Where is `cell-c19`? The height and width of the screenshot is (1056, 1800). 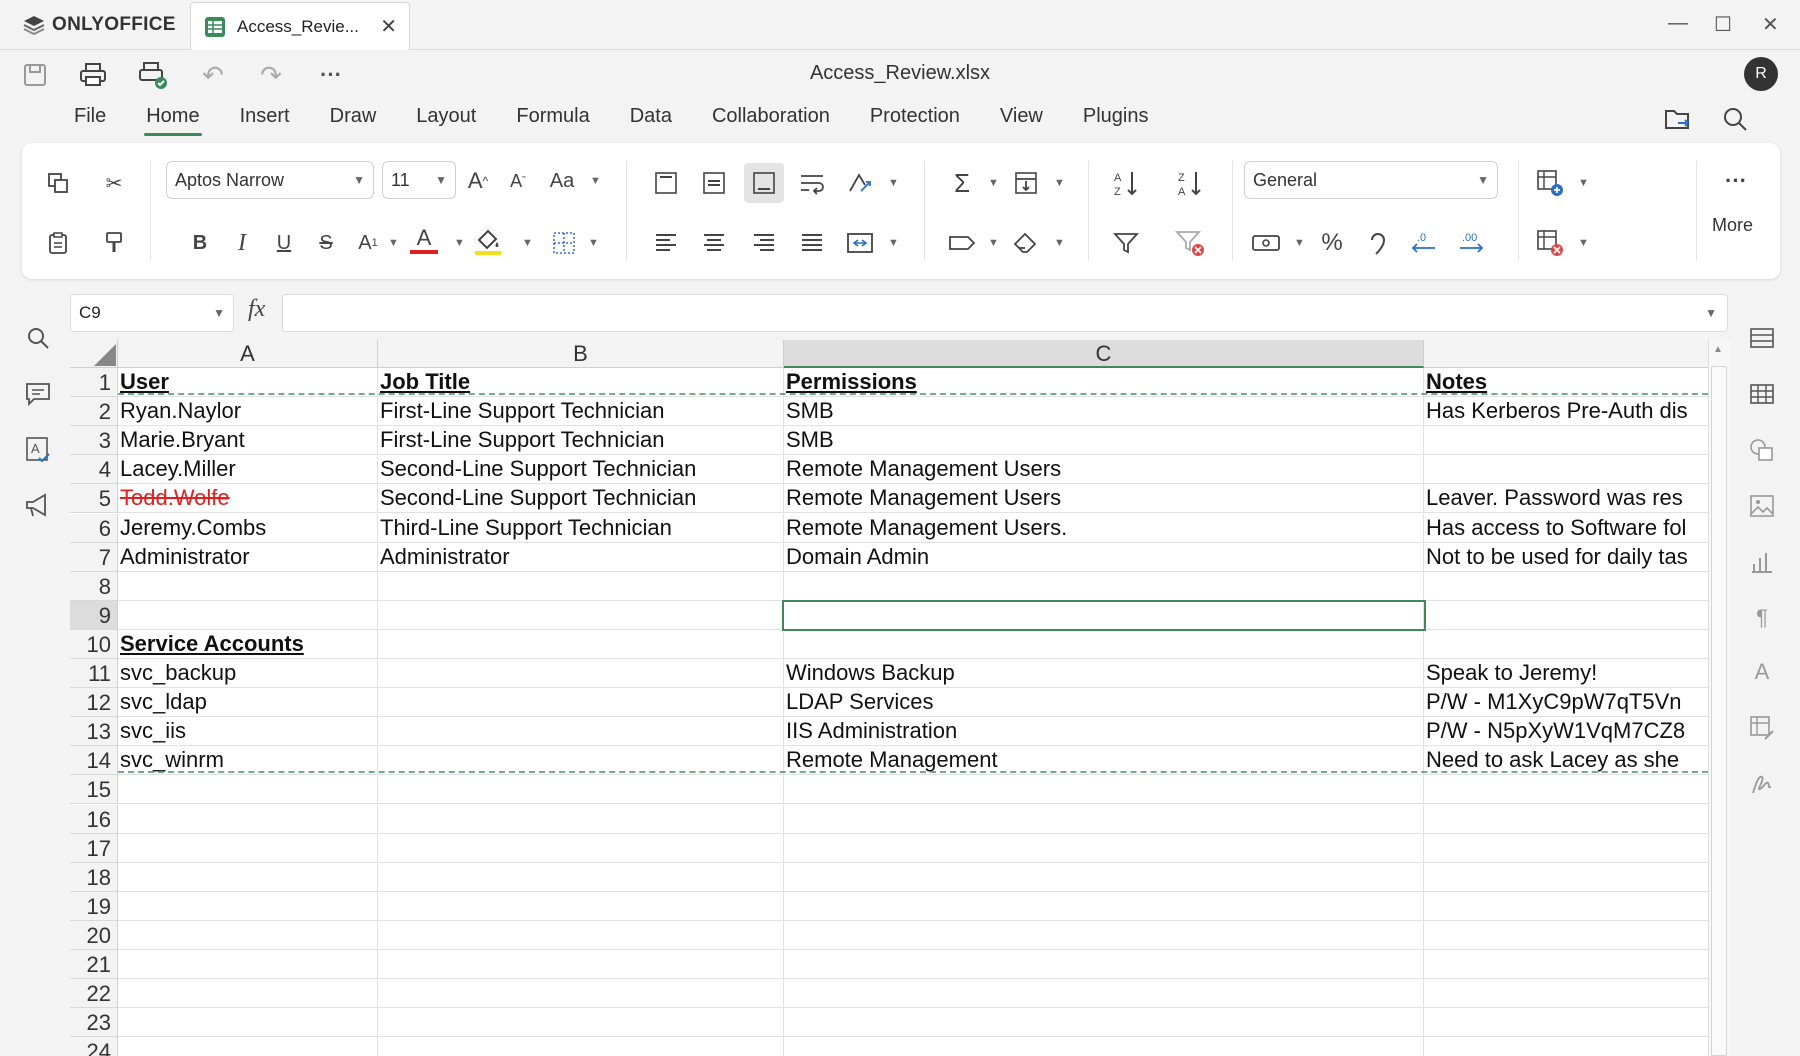
cell-c19 is located at coordinates (1104, 906).